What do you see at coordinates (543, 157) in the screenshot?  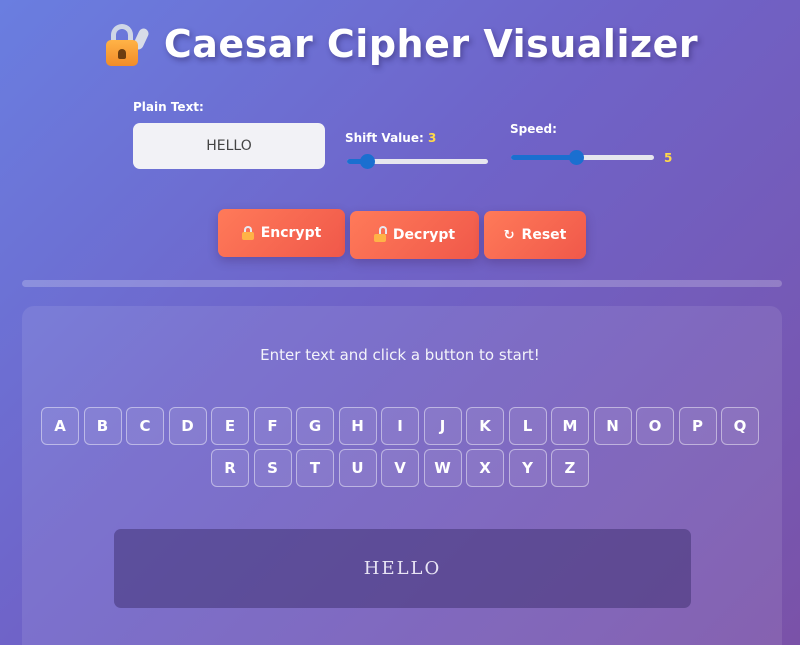 I see `speed-slider-fill` at bounding box center [543, 157].